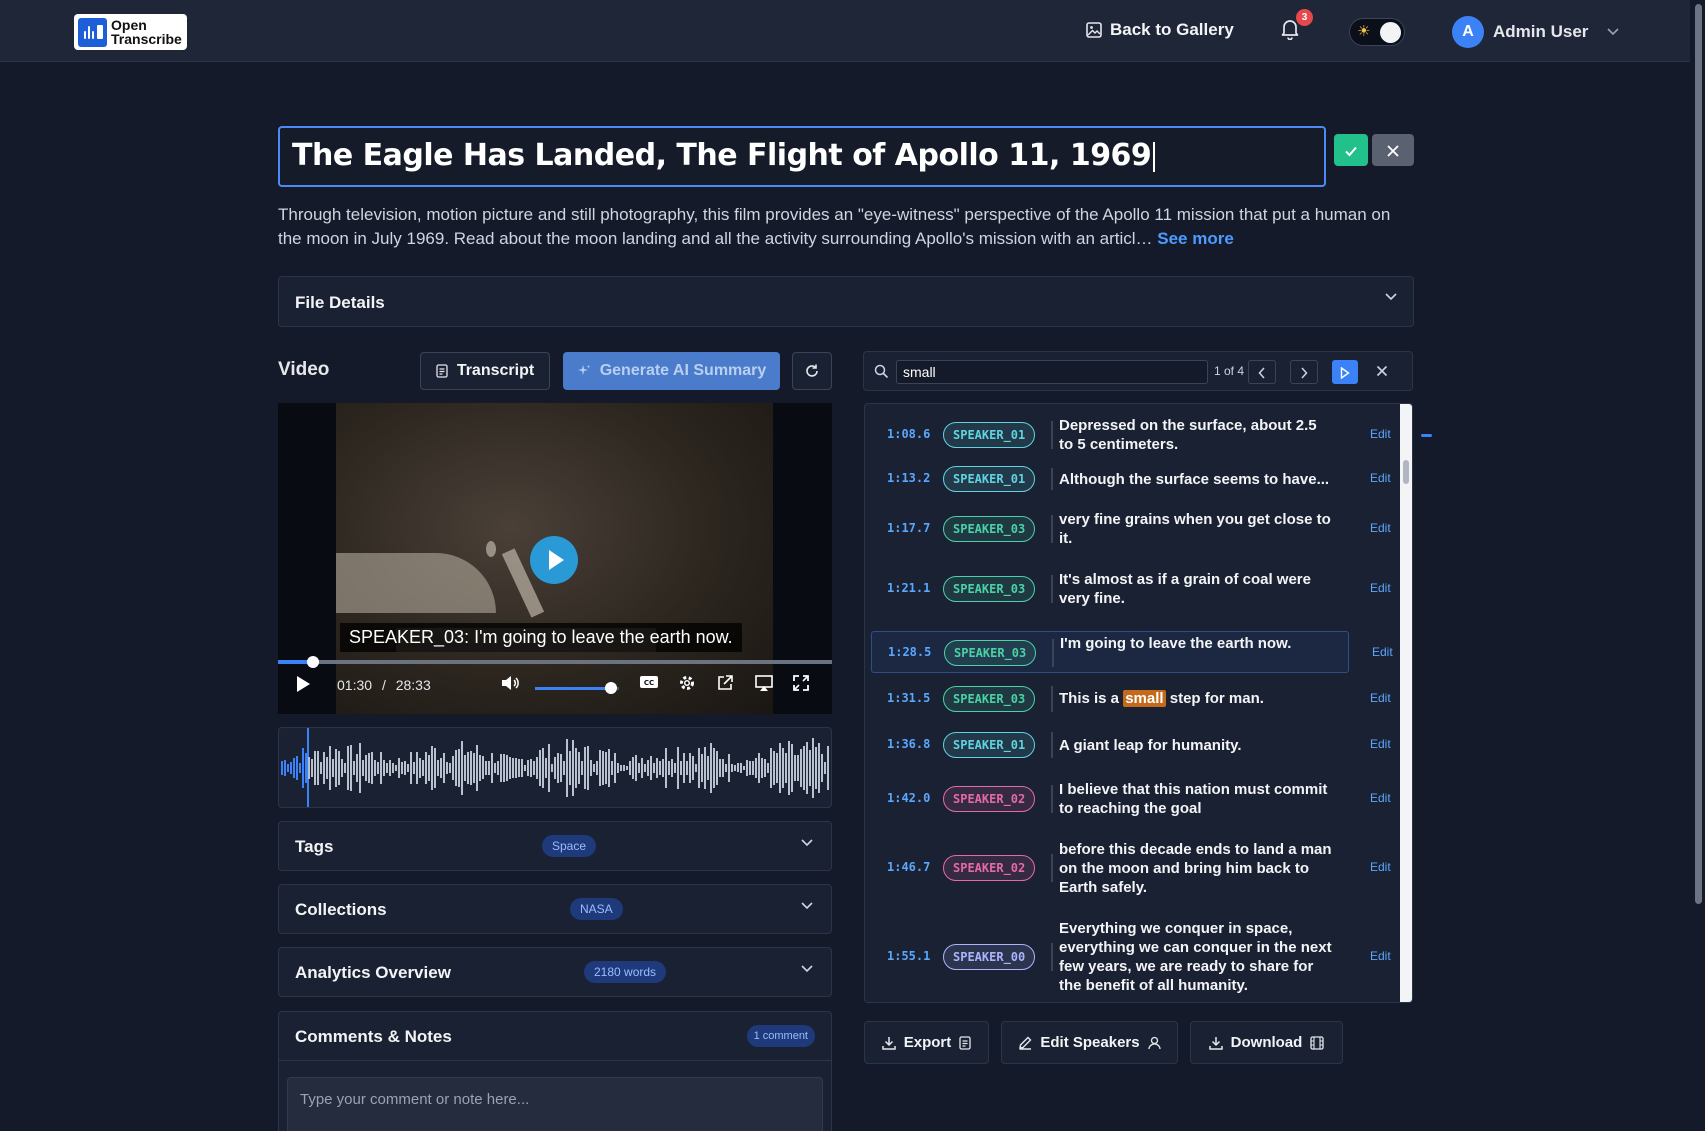 The height and width of the screenshot is (1131, 1705). What do you see at coordinates (1195, 238) in the screenshot?
I see `see-more-link: See more` at bounding box center [1195, 238].